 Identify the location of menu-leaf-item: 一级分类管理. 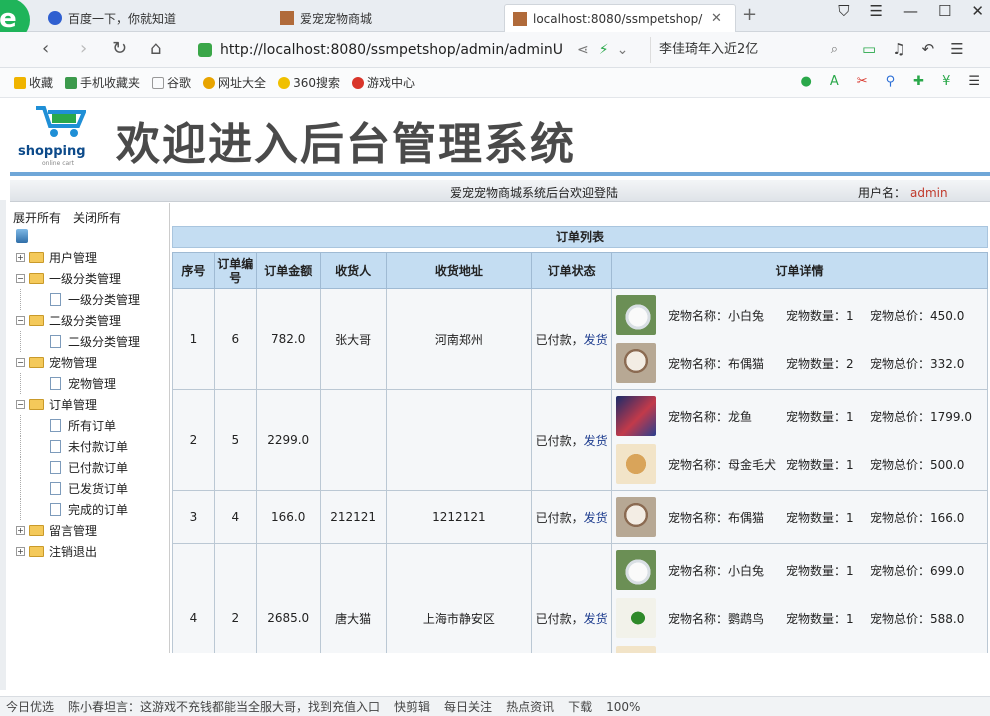
(93, 299).